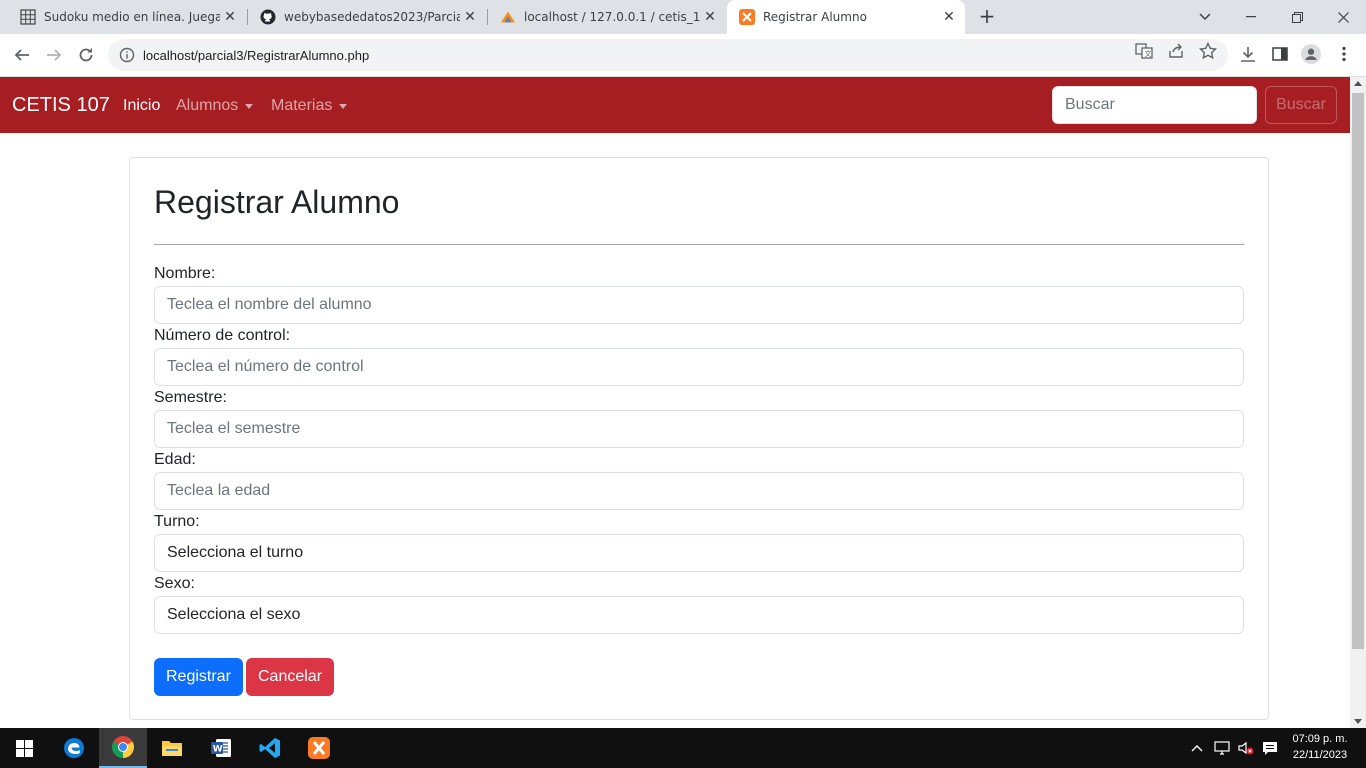  What do you see at coordinates (372, 17) in the screenshot?
I see `tab-title: webybasededatos2023/Parcial3` at bounding box center [372, 17].